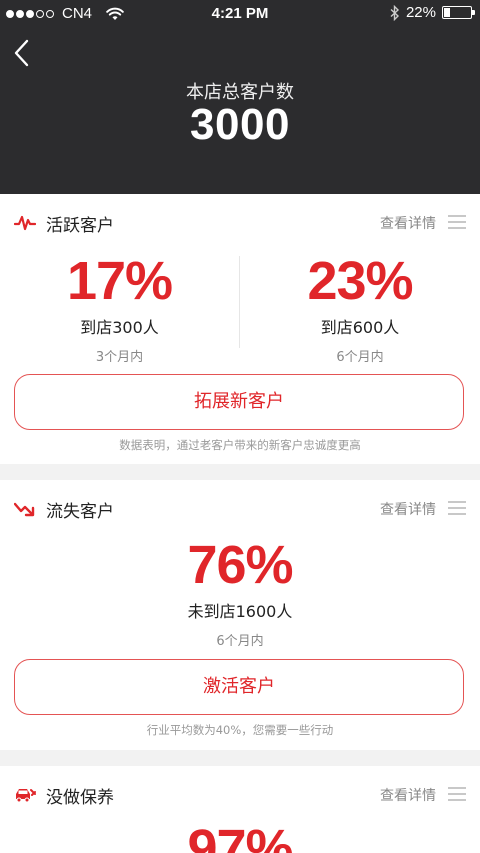 Image resolution: width=480 pixels, height=853 pixels. Describe the element at coordinates (25, 223) in the screenshot. I see `pulse-icon` at that location.